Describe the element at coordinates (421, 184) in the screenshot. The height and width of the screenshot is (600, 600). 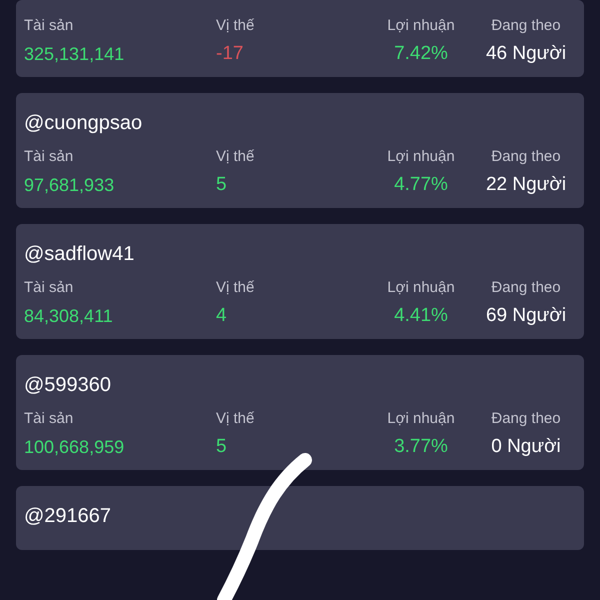
I see `profit-value: 4.77%` at that location.